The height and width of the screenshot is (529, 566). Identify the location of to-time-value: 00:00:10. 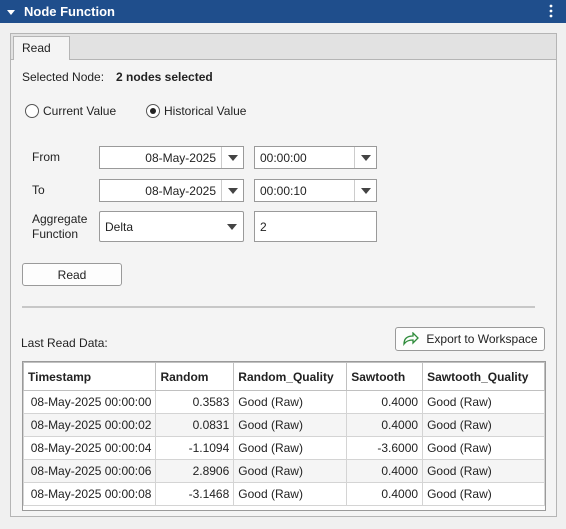
(283, 191).